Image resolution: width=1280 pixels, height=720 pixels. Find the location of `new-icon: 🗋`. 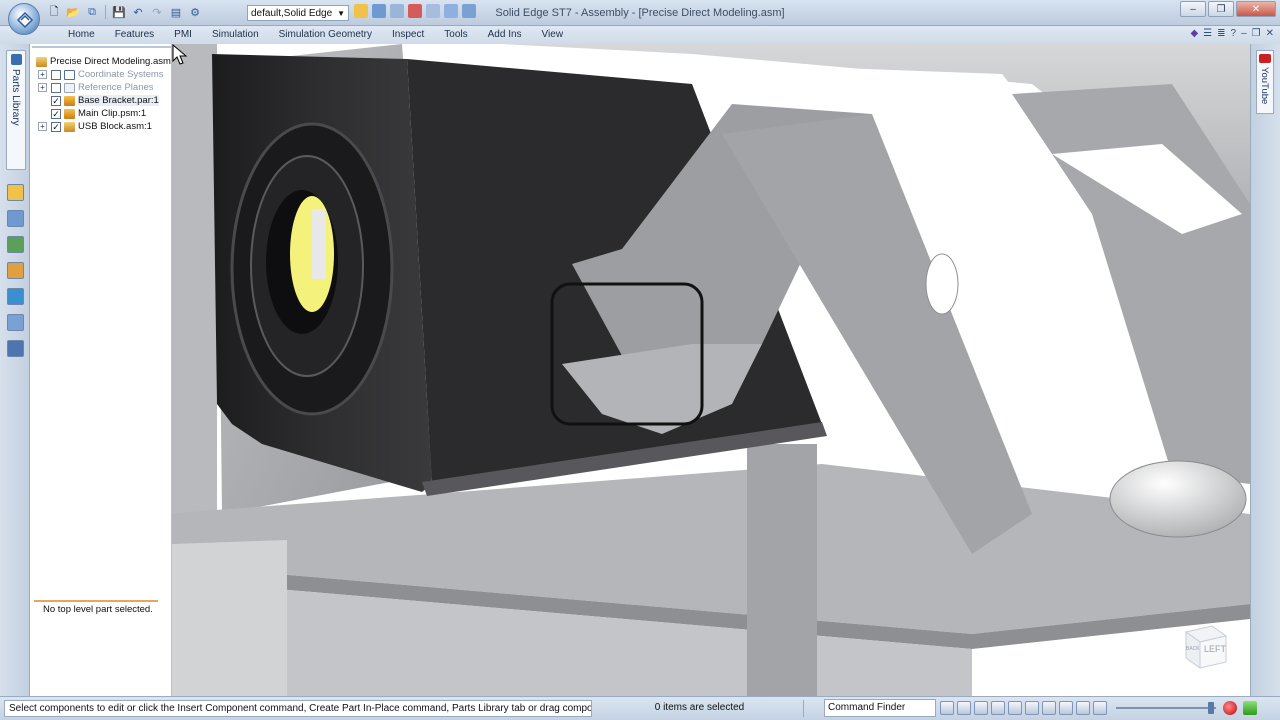

new-icon: 🗋 is located at coordinates (54, 12).